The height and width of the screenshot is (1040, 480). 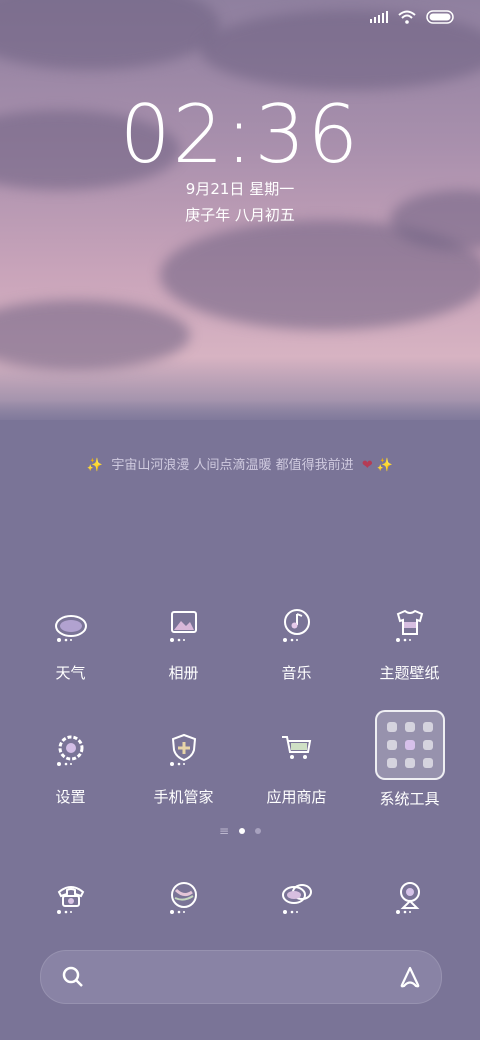 I want to click on security-icon, so click(x=184, y=750).